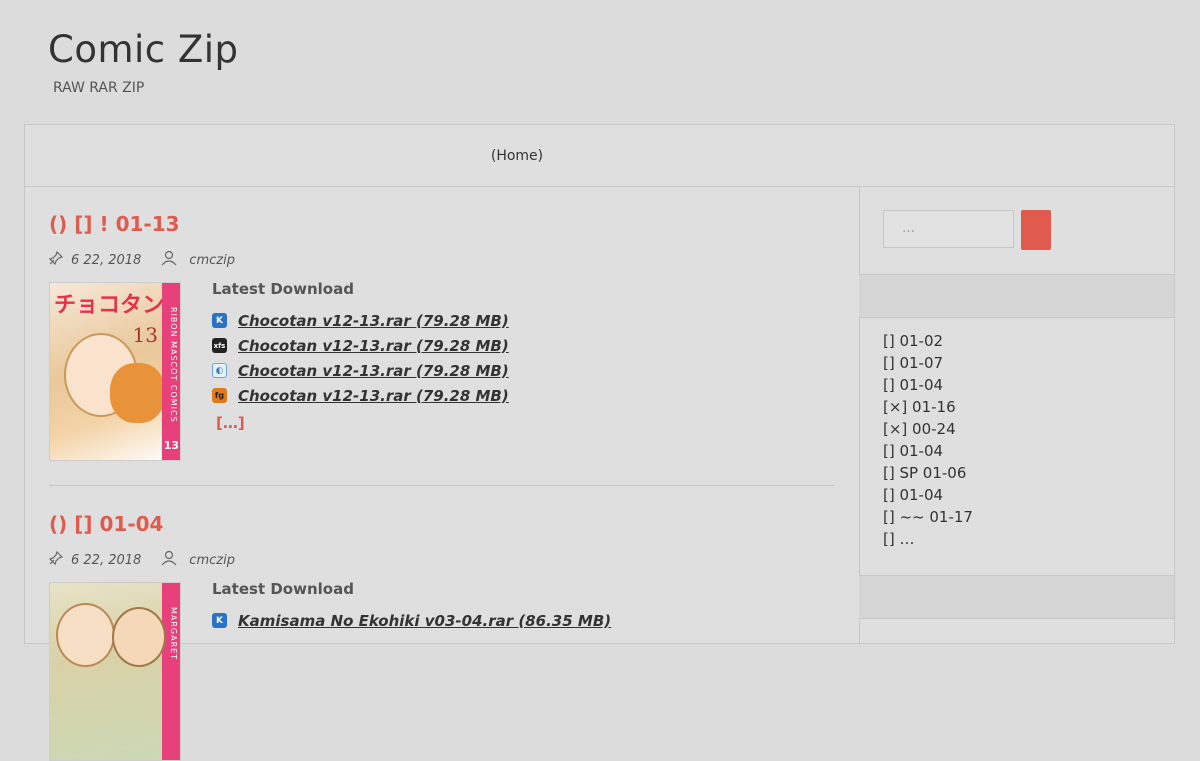  I want to click on cover-spine-number: 13, so click(171, 445).